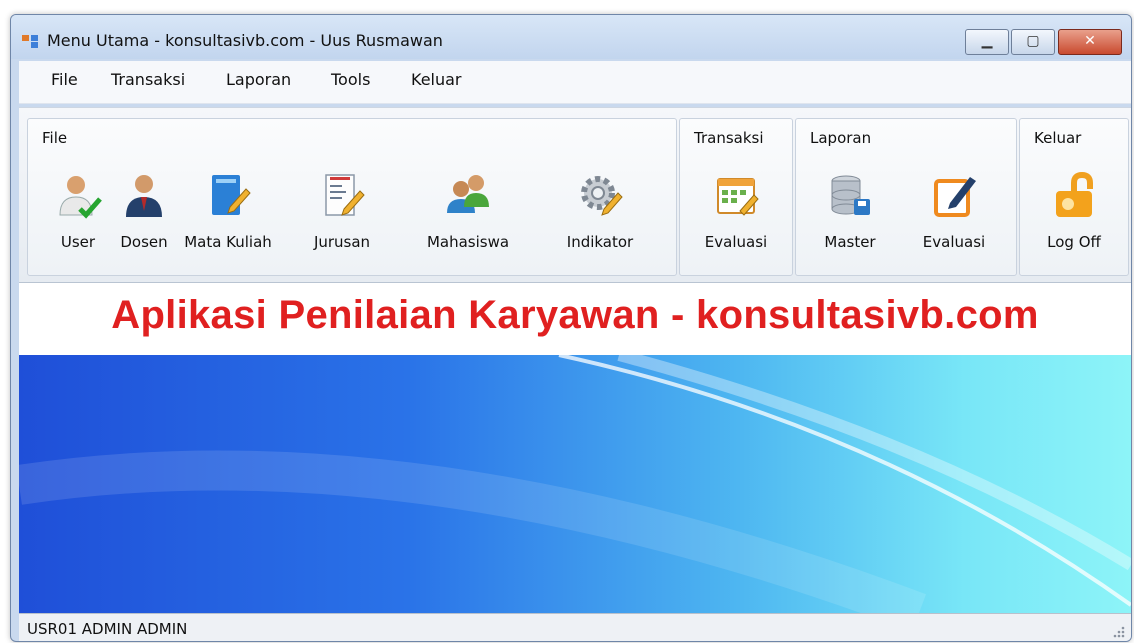  What do you see at coordinates (1118, 631) in the screenshot?
I see `resize-grip-icon` at bounding box center [1118, 631].